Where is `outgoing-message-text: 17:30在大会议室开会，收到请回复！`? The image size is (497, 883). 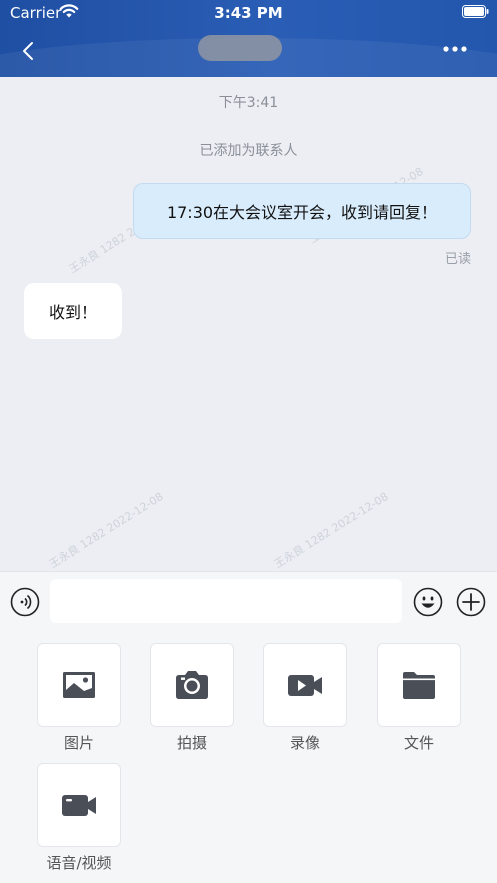
outgoing-message-text: 17:30在大会议室开会，收到请回复！ is located at coordinates (302, 212).